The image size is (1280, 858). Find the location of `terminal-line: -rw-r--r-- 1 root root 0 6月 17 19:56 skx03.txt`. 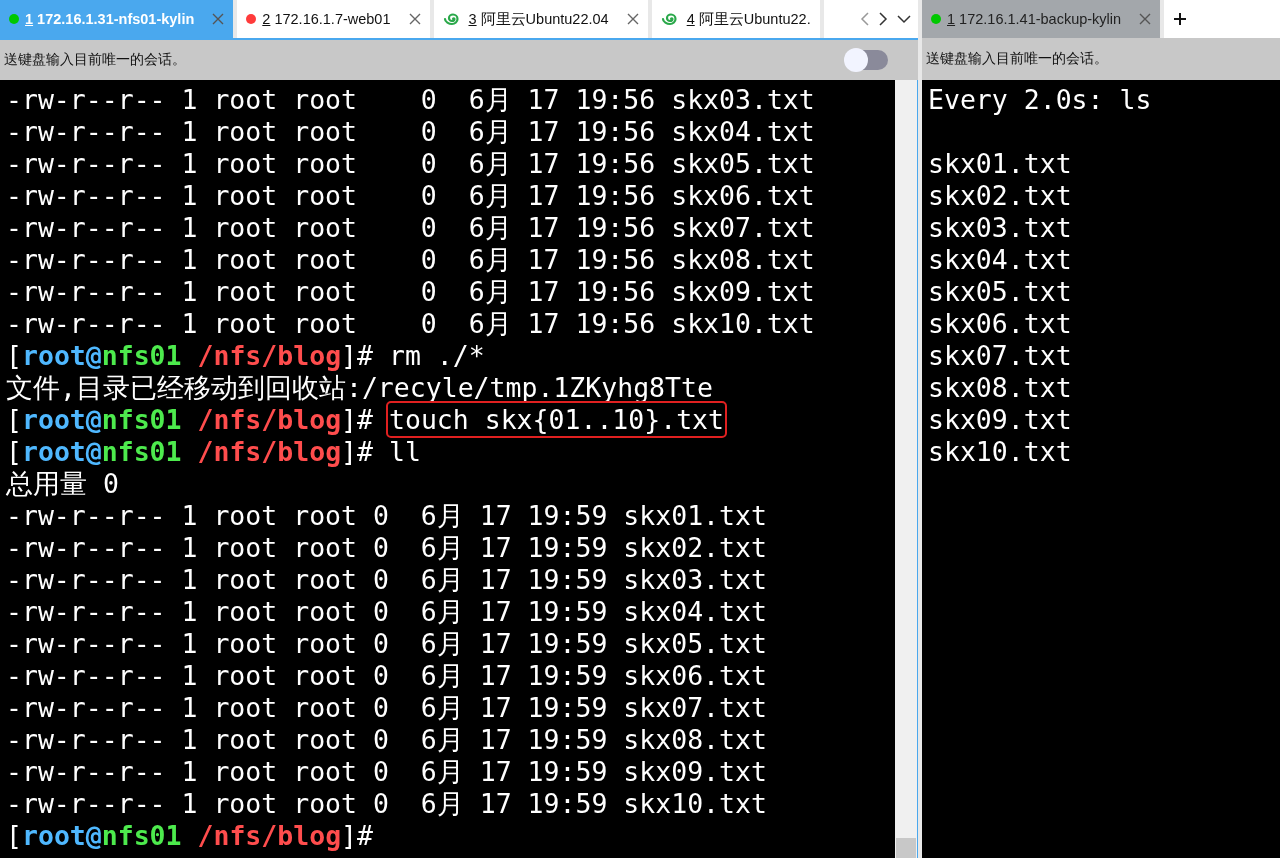

terminal-line: -rw-r--r-- 1 root root 0 6月 17 19:56 skx03.txt is located at coordinates (410, 99).